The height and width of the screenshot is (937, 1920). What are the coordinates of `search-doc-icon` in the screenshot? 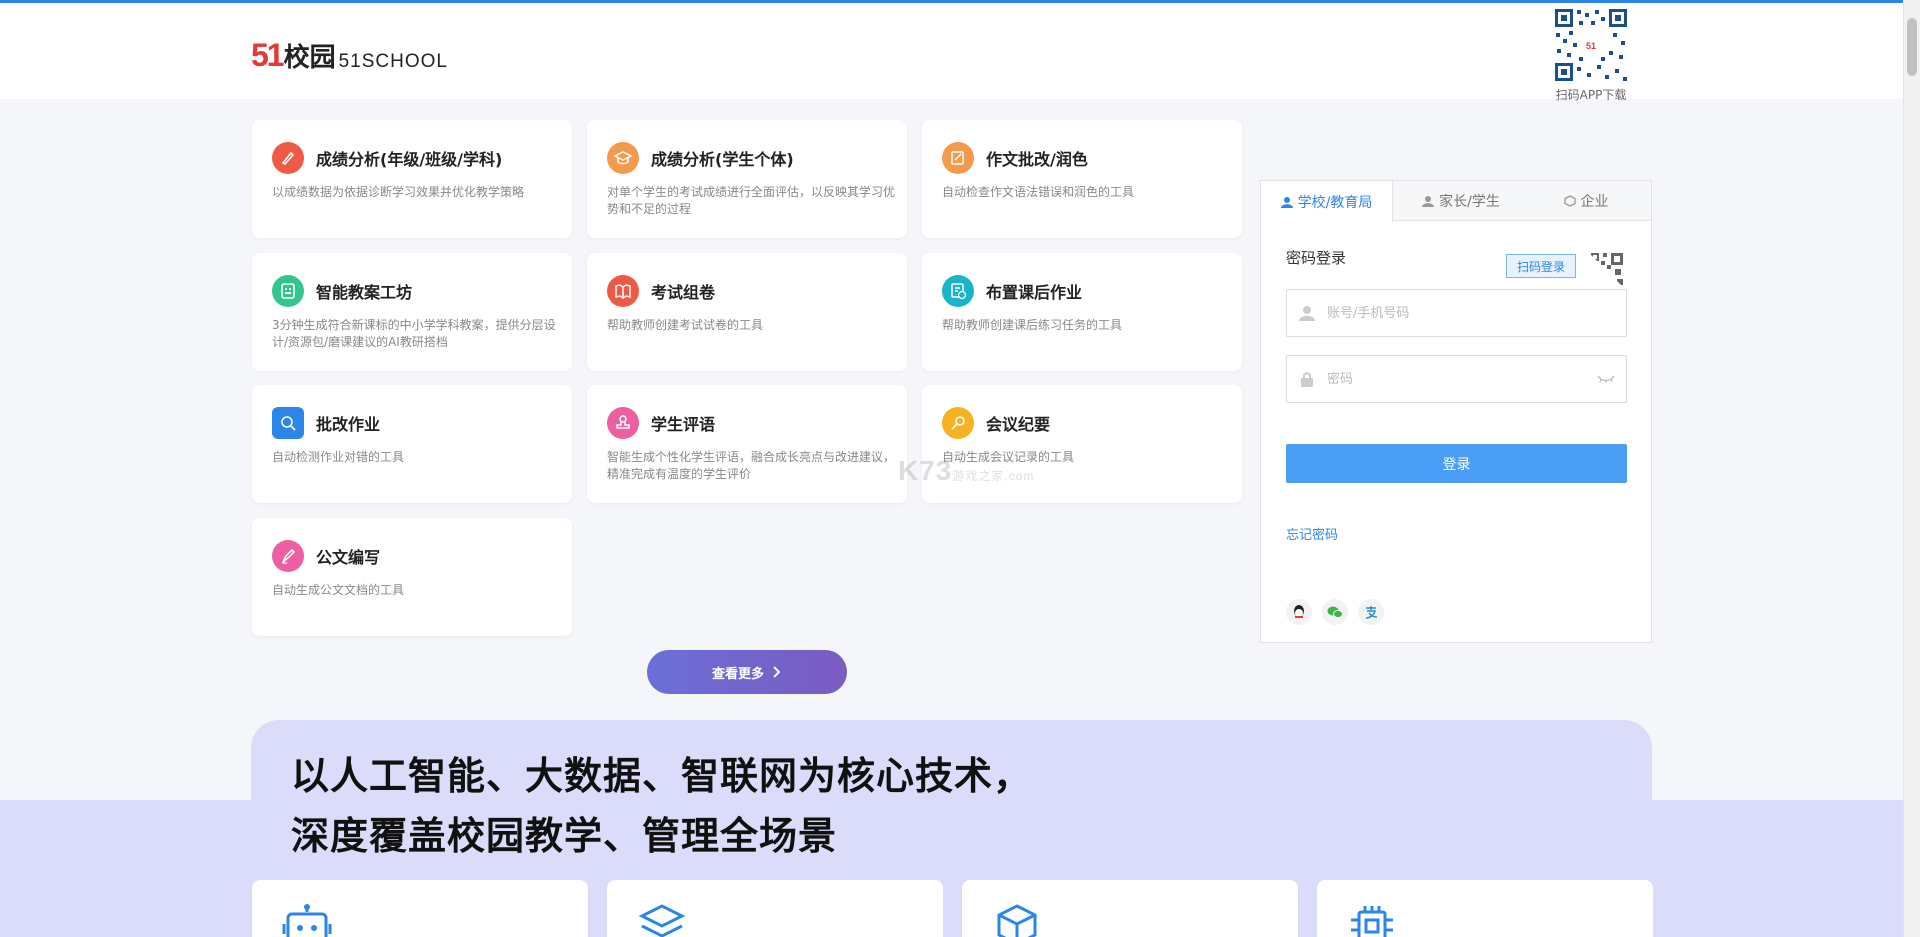 It's located at (288, 423).